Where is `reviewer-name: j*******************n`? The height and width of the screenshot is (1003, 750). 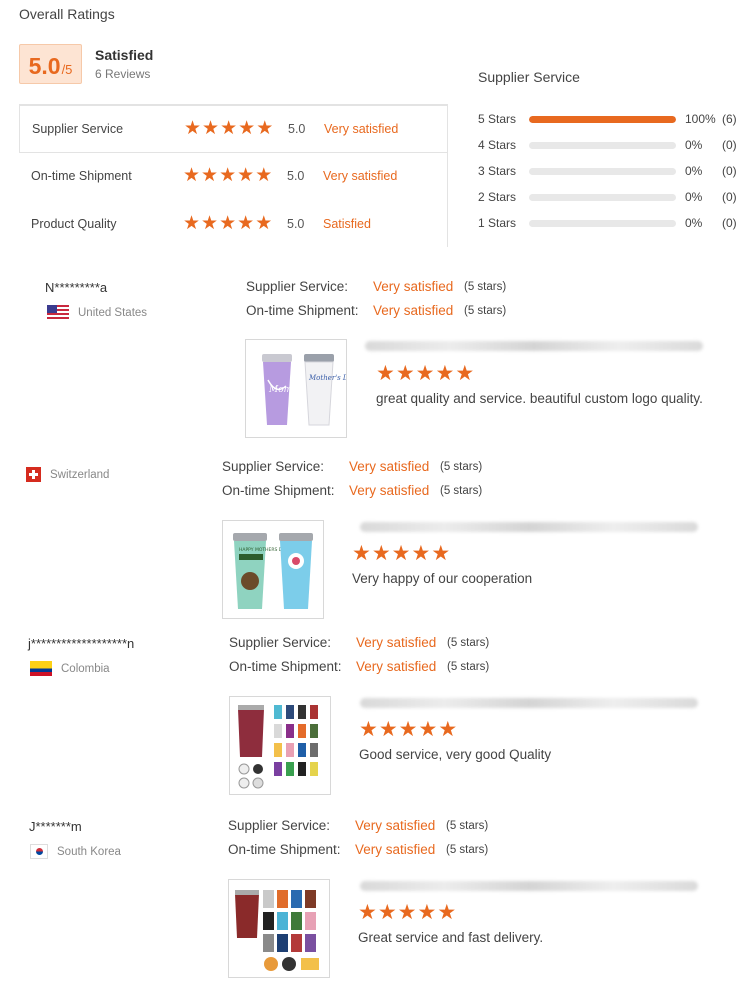
reviewer-name: j*******************n is located at coordinates (81, 643).